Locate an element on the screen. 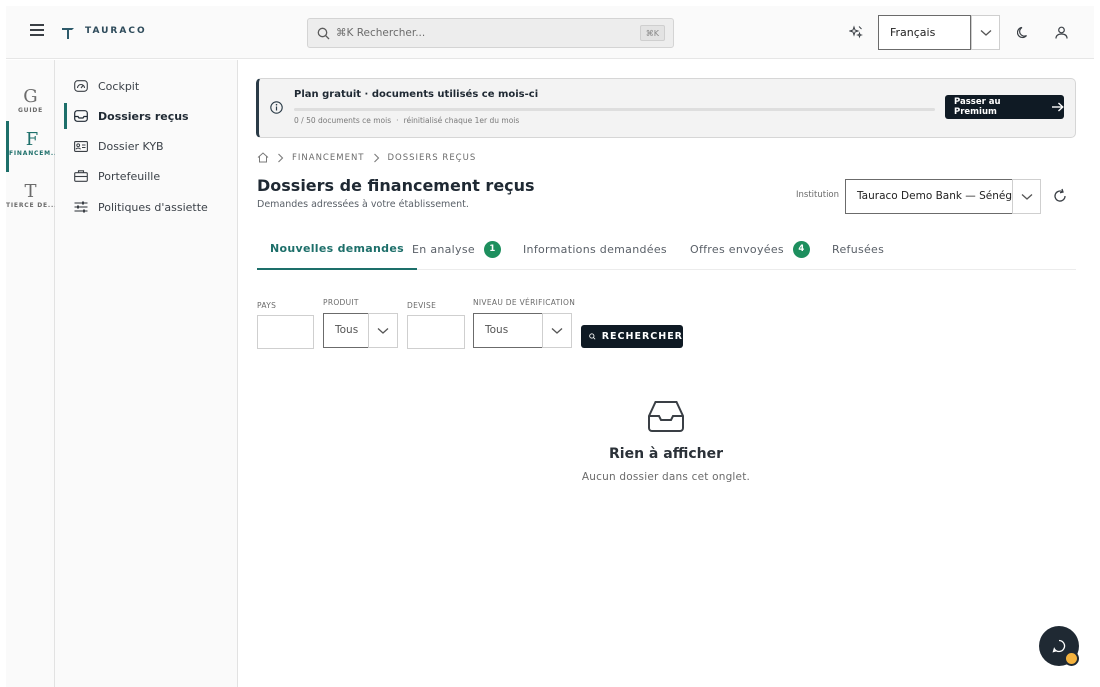 This screenshot has height=687, width=1100. verification-dropdown-button is located at coordinates (557, 330).